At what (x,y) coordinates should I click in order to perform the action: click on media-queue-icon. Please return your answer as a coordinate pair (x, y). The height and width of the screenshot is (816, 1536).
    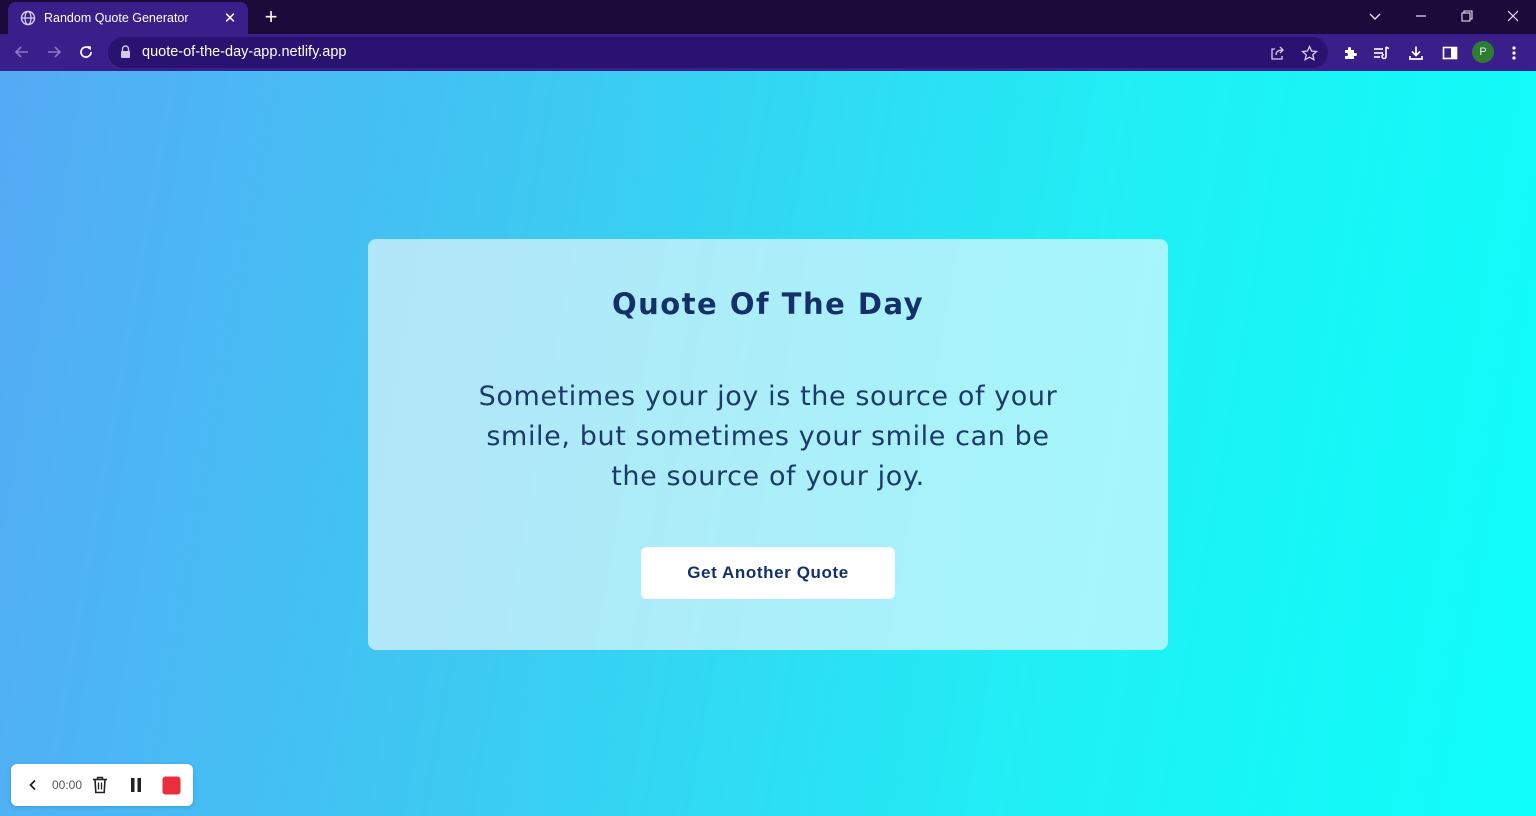
    Looking at the image, I should click on (1382, 53).